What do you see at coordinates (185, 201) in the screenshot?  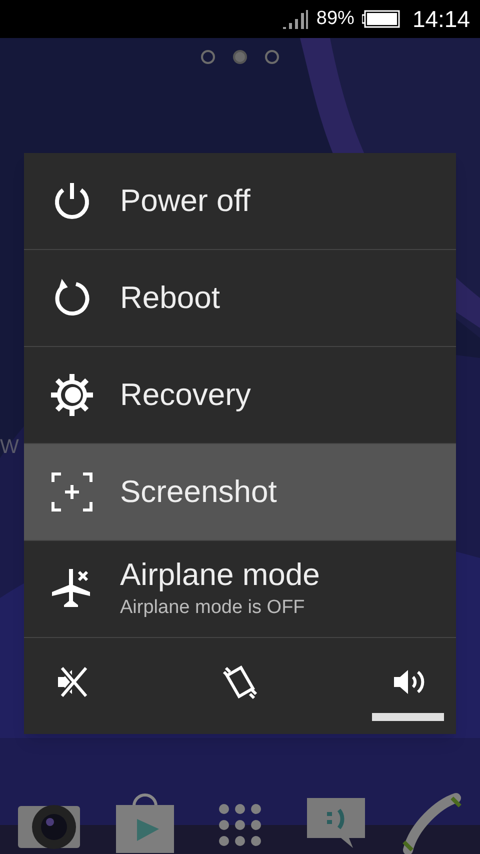 I see `menu-item-label: Power off` at bounding box center [185, 201].